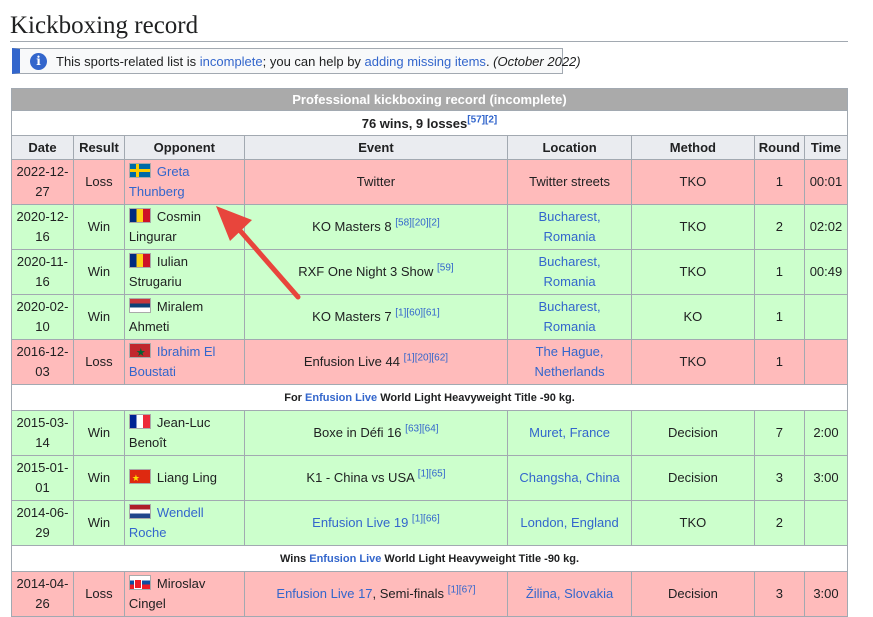  What do you see at coordinates (570, 181) in the screenshot?
I see `location-name: Twitter streets` at bounding box center [570, 181].